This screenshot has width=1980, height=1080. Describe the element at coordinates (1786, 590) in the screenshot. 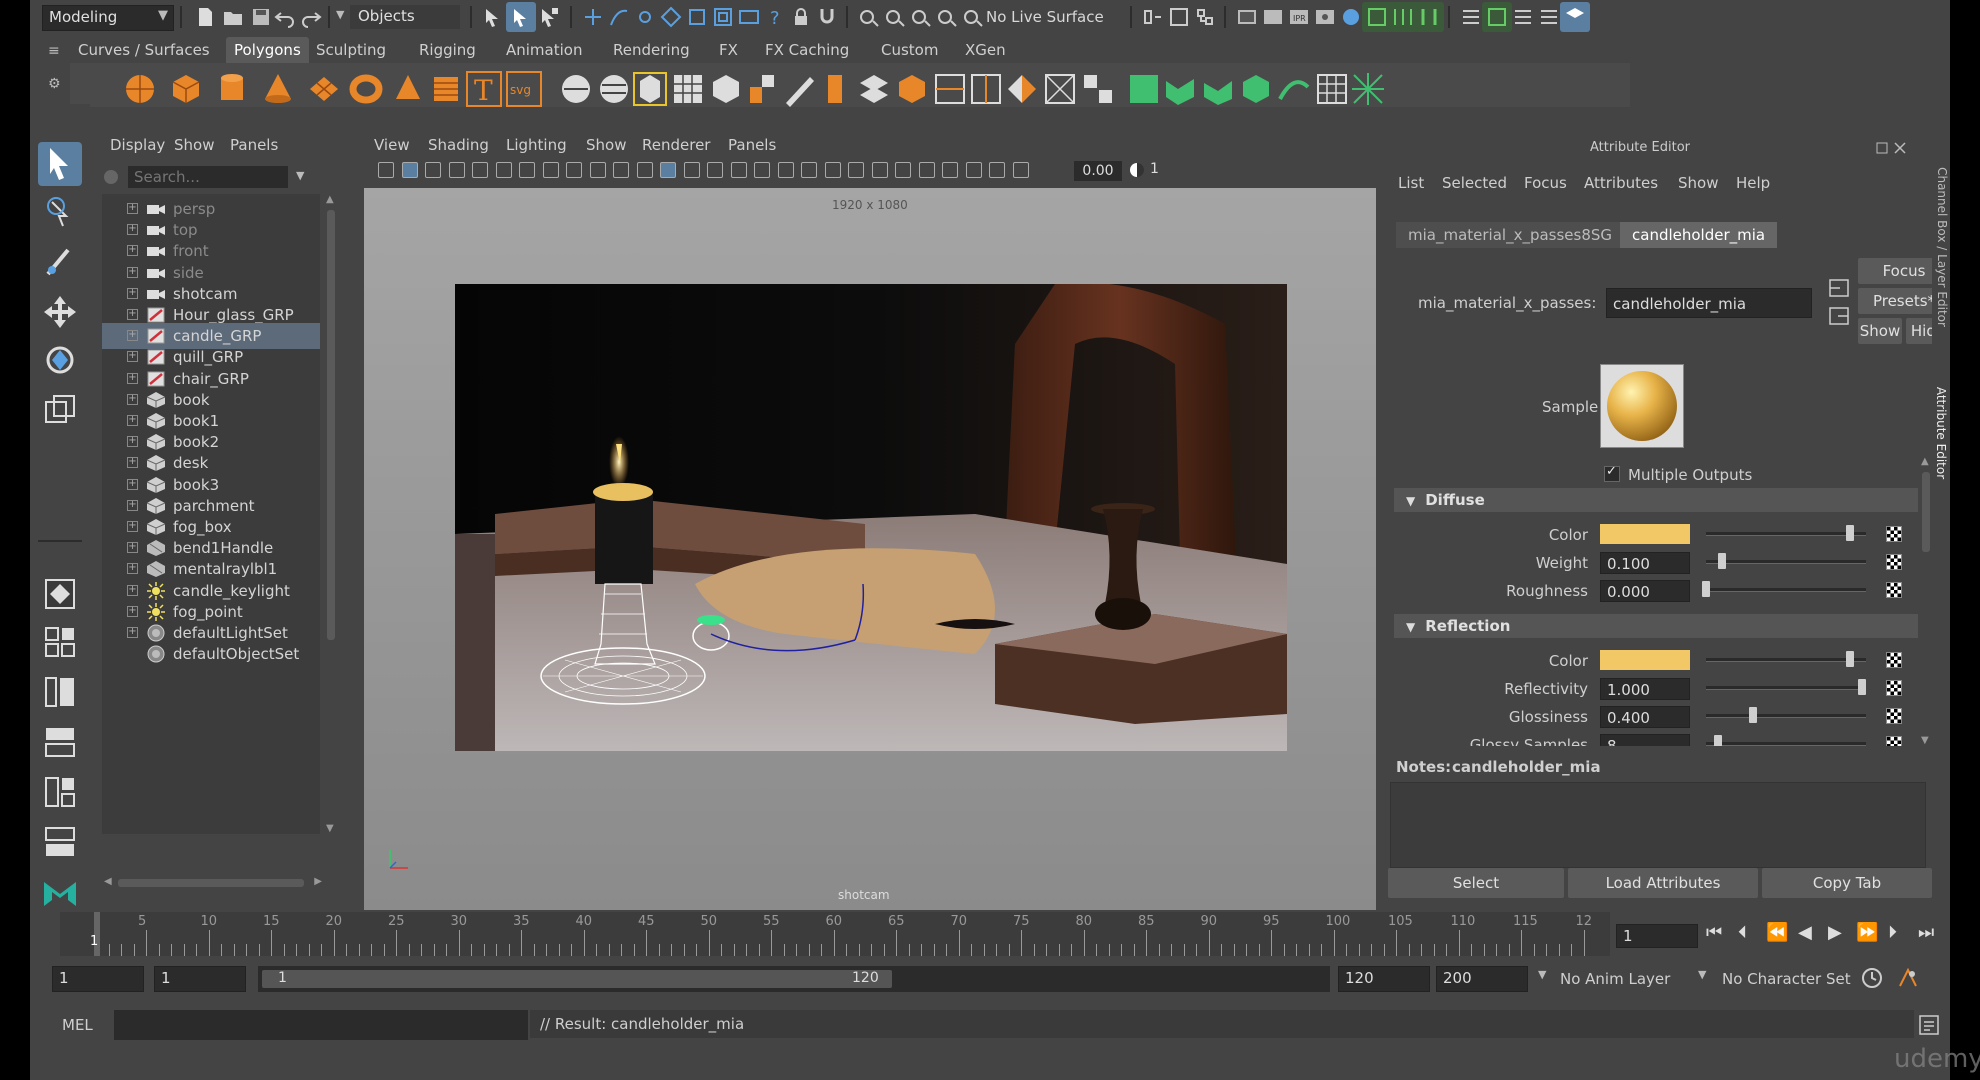

I see `diffuse-roughness-slider` at that location.